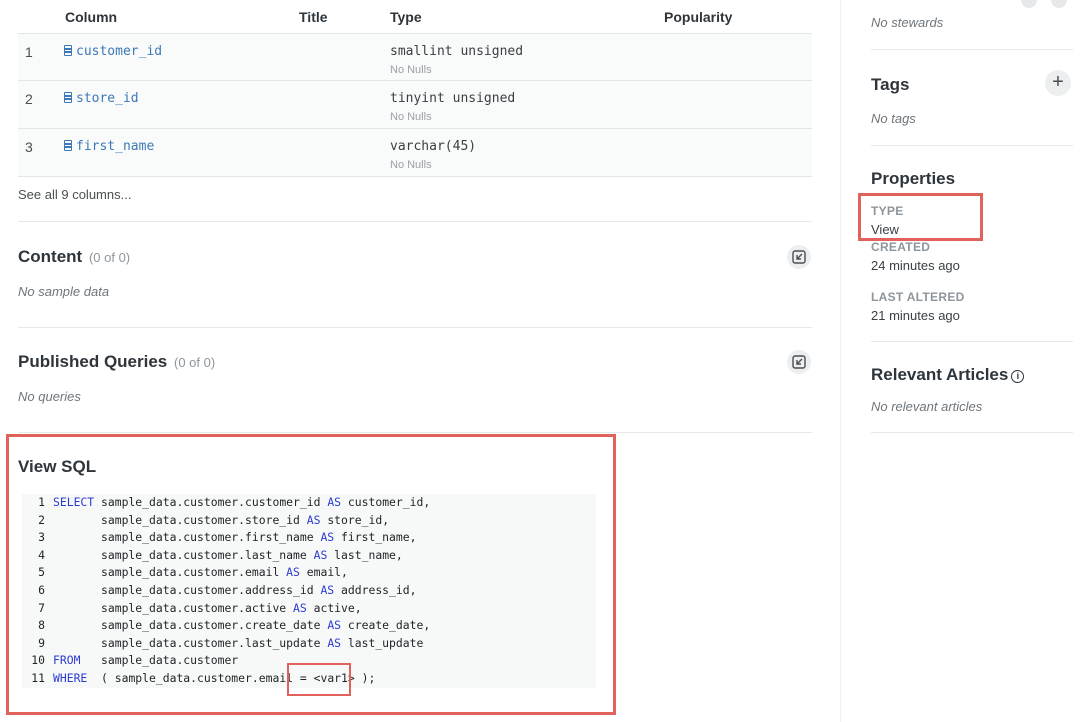 This screenshot has height=722, width=1080. What do you see at coordinates (29, 52) in the screenshot?
I see `row-index: 1` at bounding box center [29, 52].